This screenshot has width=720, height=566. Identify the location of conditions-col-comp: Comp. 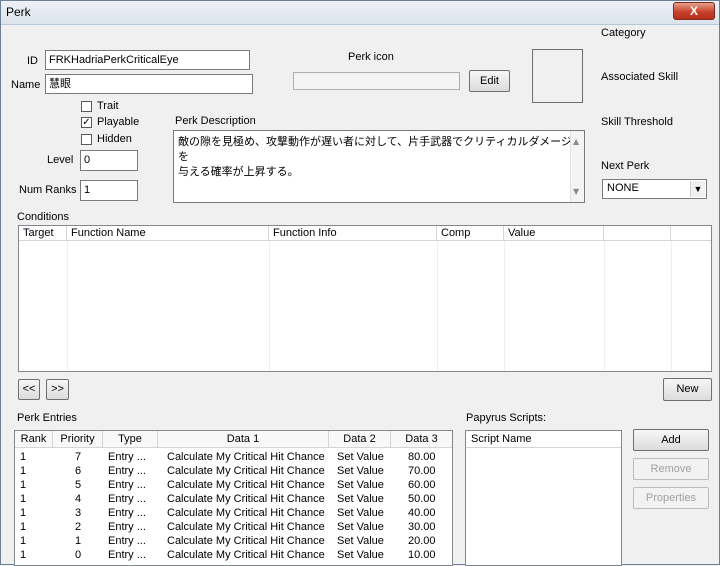
(470, 233).